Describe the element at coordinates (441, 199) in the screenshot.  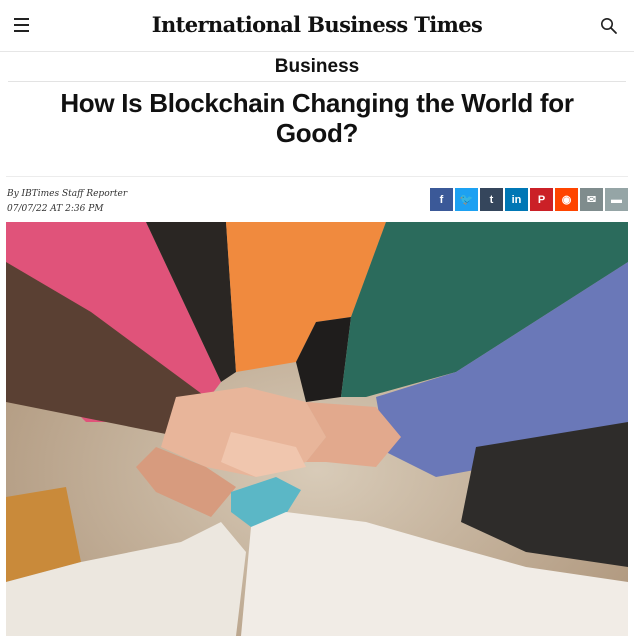
I see `facebook-icon: f` at that location.